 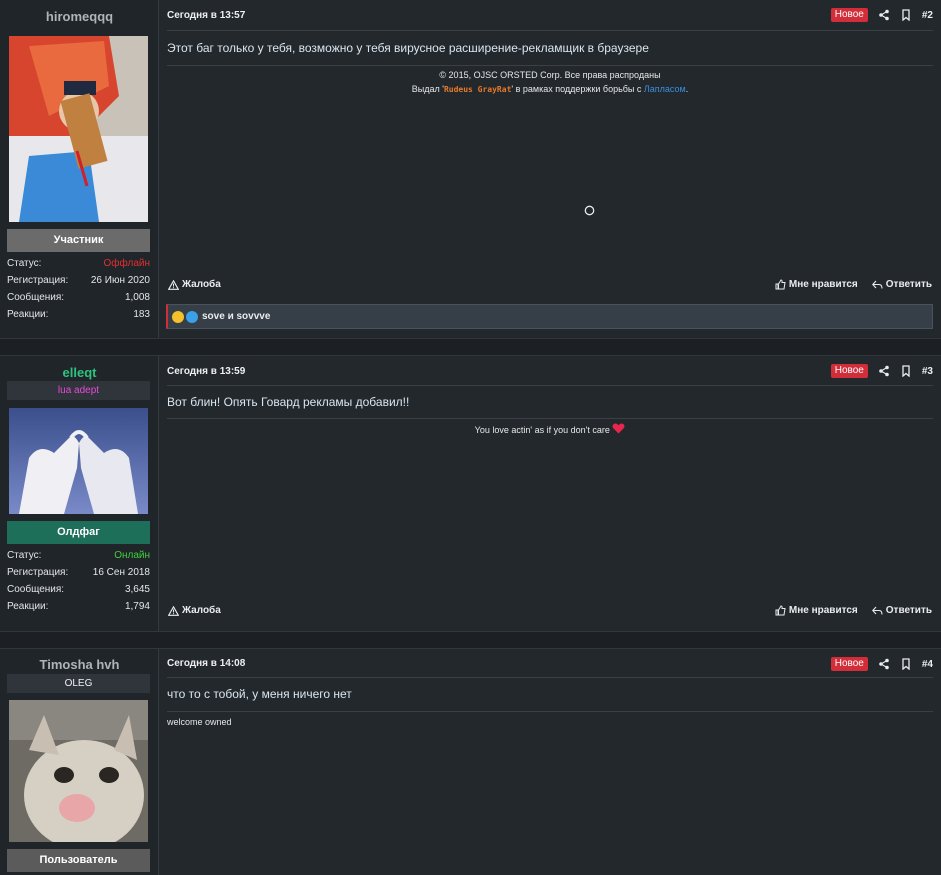 What do you see at coordinates (618, 428) in the screenshot?
I see `heart-icon` at bounding box center [618, 428].